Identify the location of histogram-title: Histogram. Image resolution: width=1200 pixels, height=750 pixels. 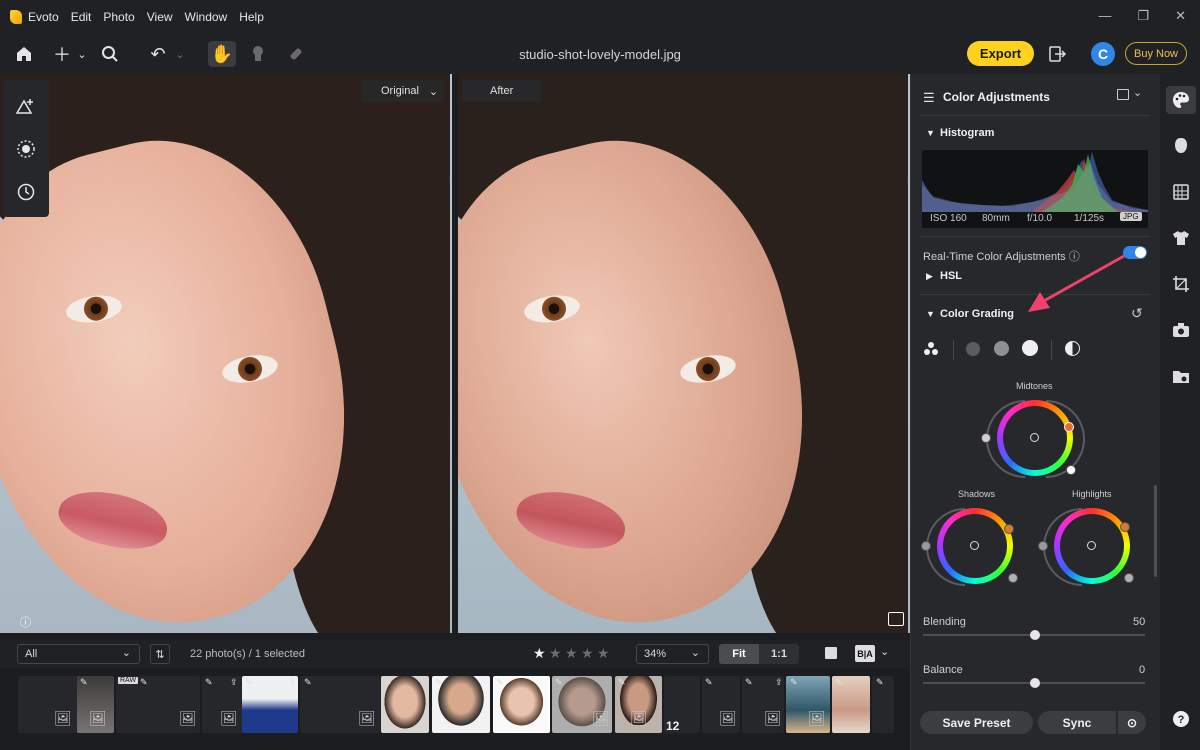
(967, 133).